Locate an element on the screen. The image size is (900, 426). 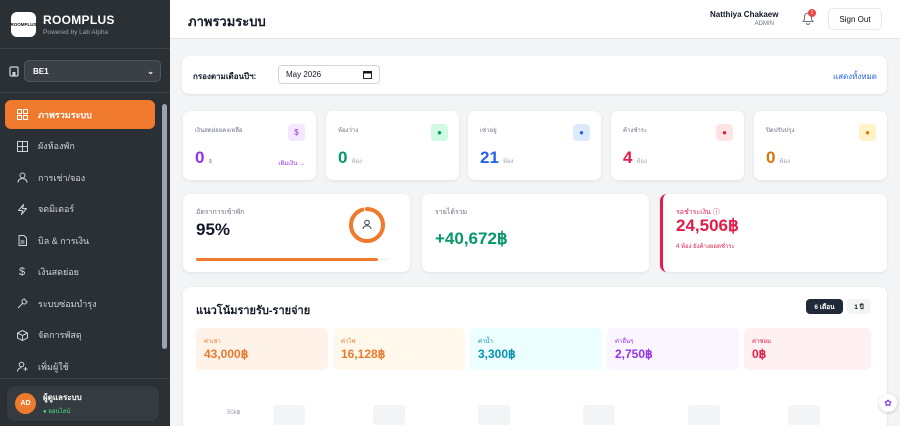
trend-value: 16,128฿ is located at coordinates (363, 354).